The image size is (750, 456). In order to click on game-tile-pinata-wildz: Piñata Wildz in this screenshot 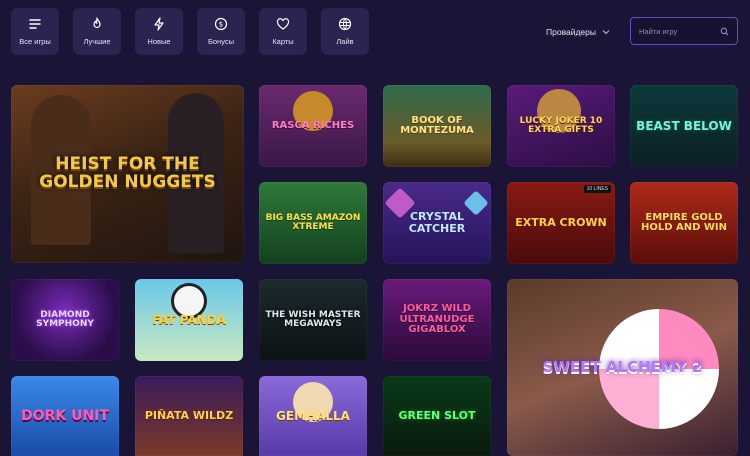, I will do `click(189, 416)`.